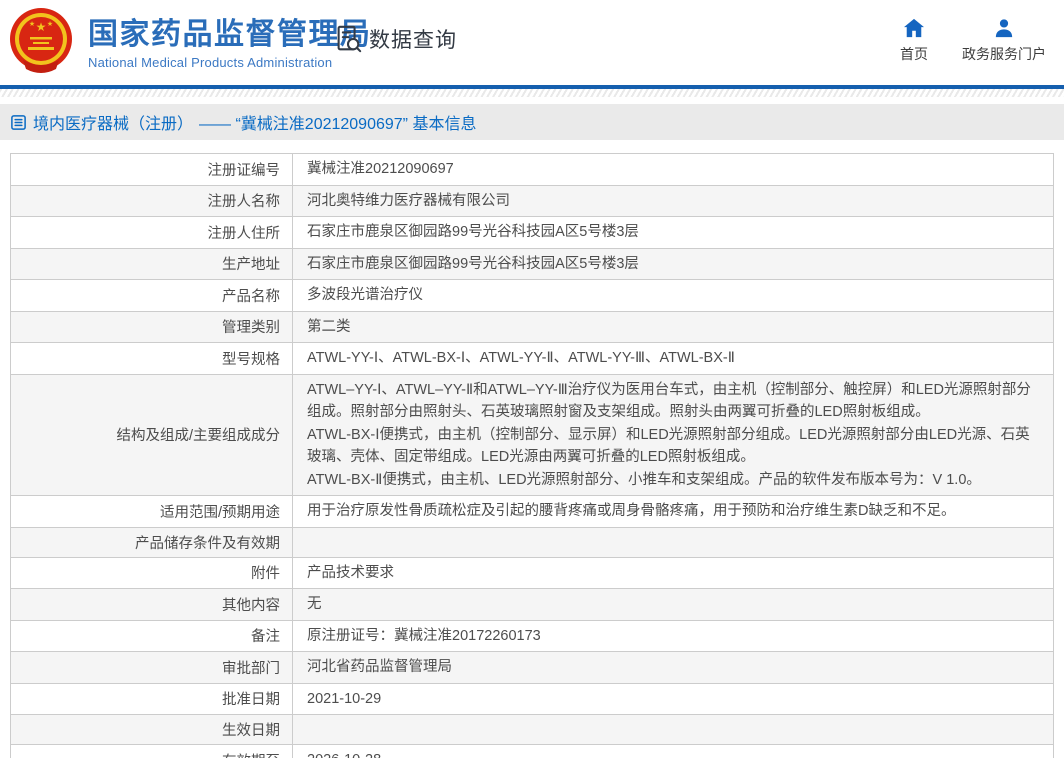  Describe the element at coordinates (151, 542) in the screenshot. I see `row-label: 产品储存条件及有效期` at that location.